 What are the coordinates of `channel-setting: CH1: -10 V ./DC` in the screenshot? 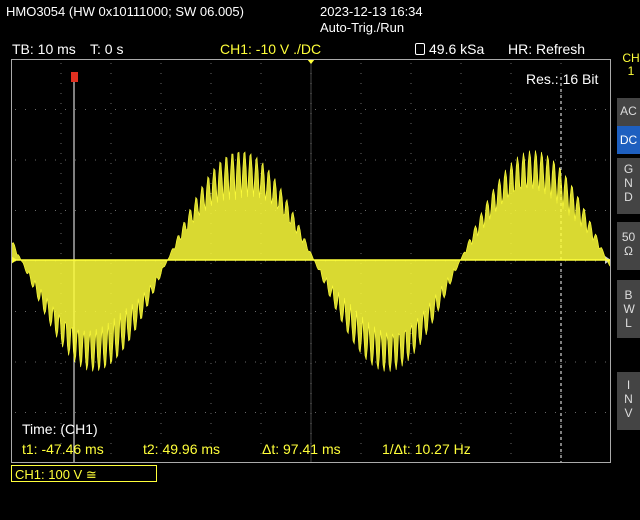 It's located at (270, 49).